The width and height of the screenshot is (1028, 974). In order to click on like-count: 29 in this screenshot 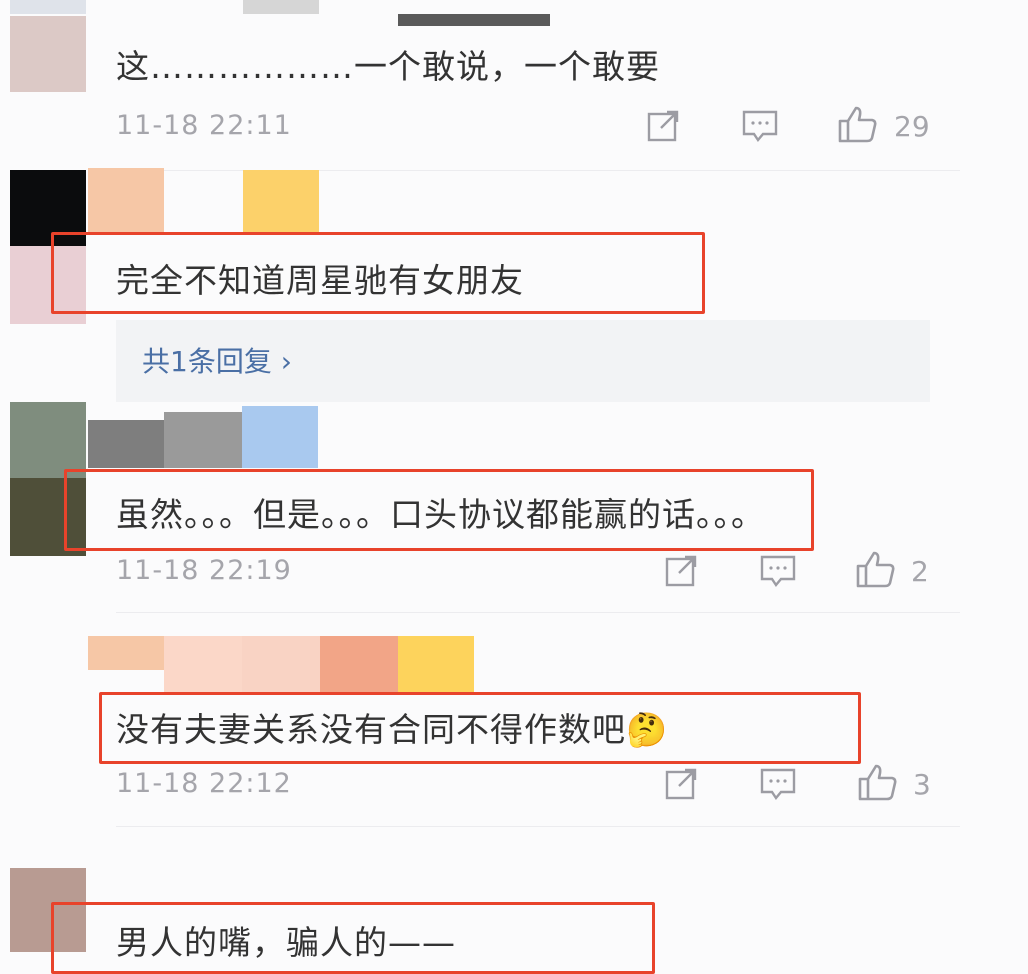, I will do `click(912, 126)`.